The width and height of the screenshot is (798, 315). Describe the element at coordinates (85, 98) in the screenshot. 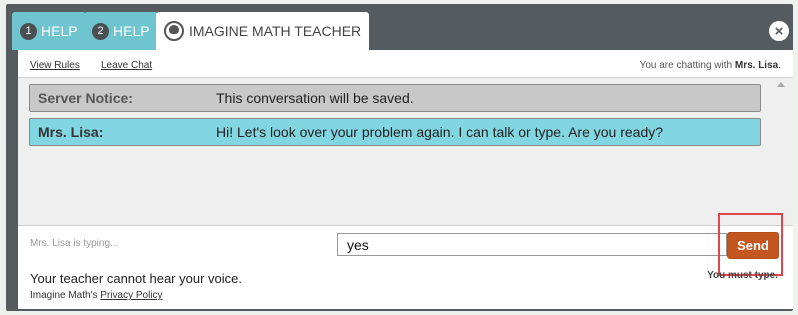

I see `message-sender: Server Notice:` at that location.